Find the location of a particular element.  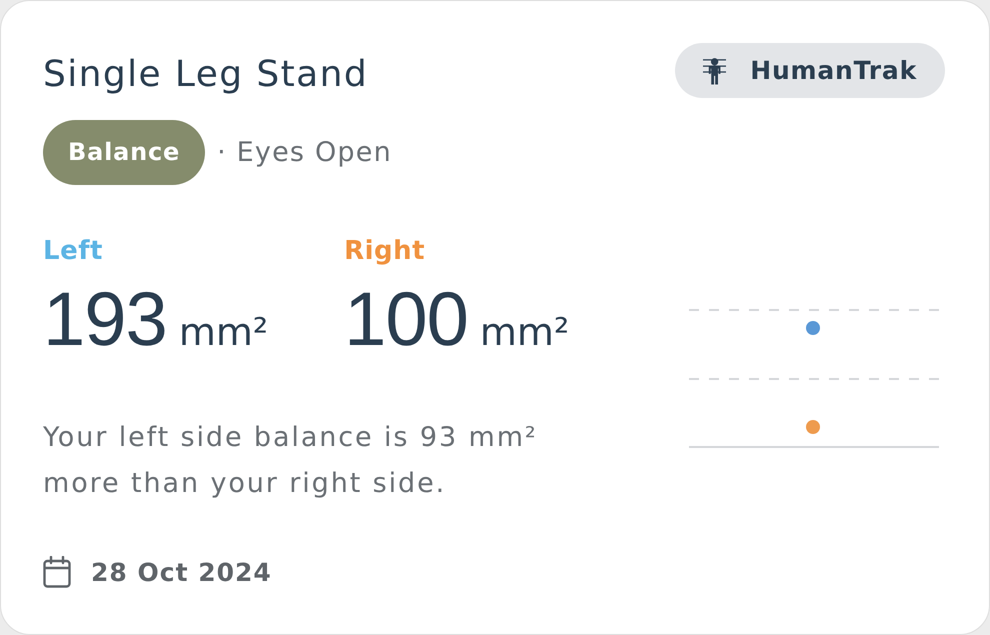

side-label: Right is located at coordinates (385, 251).